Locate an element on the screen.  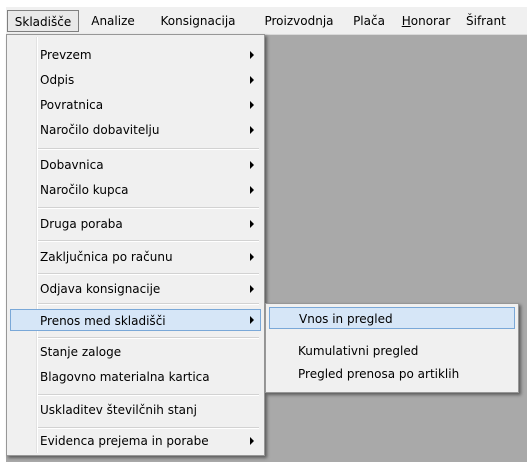
menu-proizvodnja: Proizvodnja is located at coordinates (299, 21).